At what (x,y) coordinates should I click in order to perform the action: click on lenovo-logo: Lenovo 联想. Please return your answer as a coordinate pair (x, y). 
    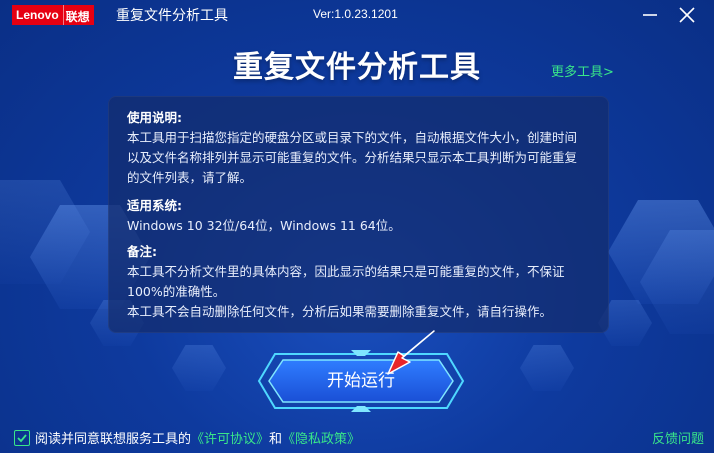
    Looking at the image, I should click on (53, 15).